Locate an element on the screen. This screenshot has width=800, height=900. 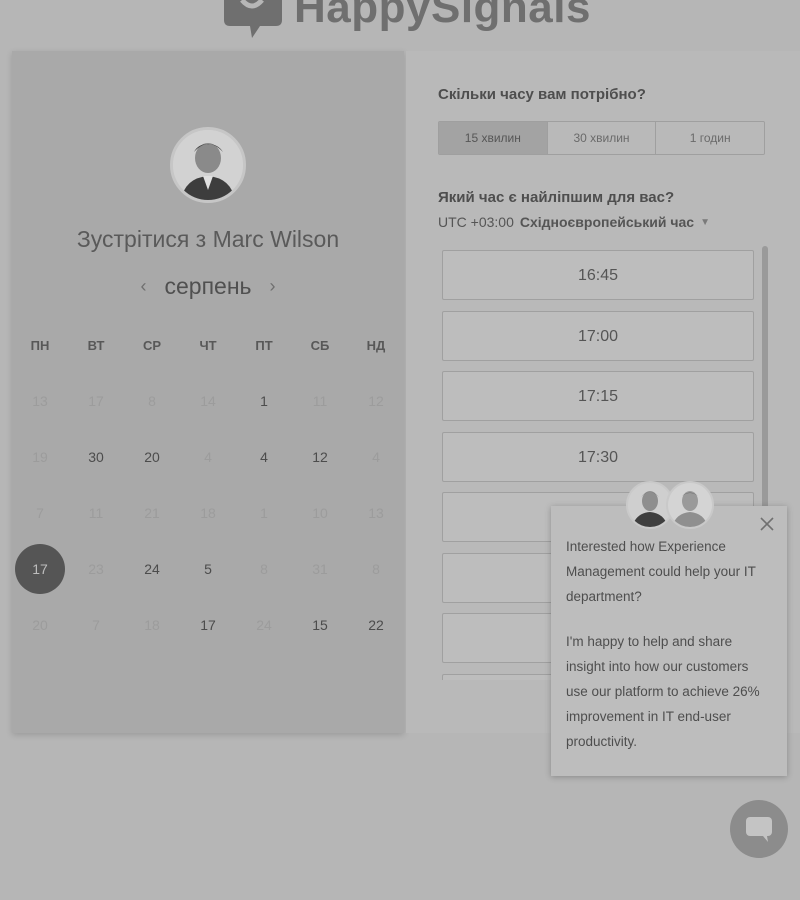
time-slot: 17:15 is located at coordinates (598, 396).